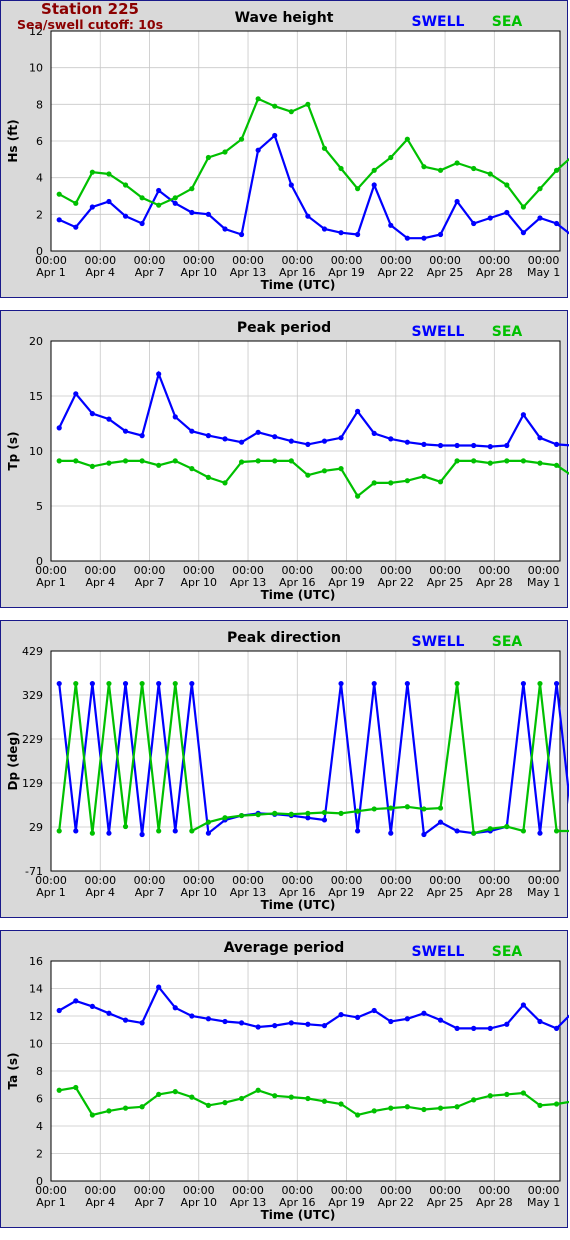  Describe the element at coordinates (150, 582) in the screenshot. I see `x-tick-label: Apr 7` at that location.